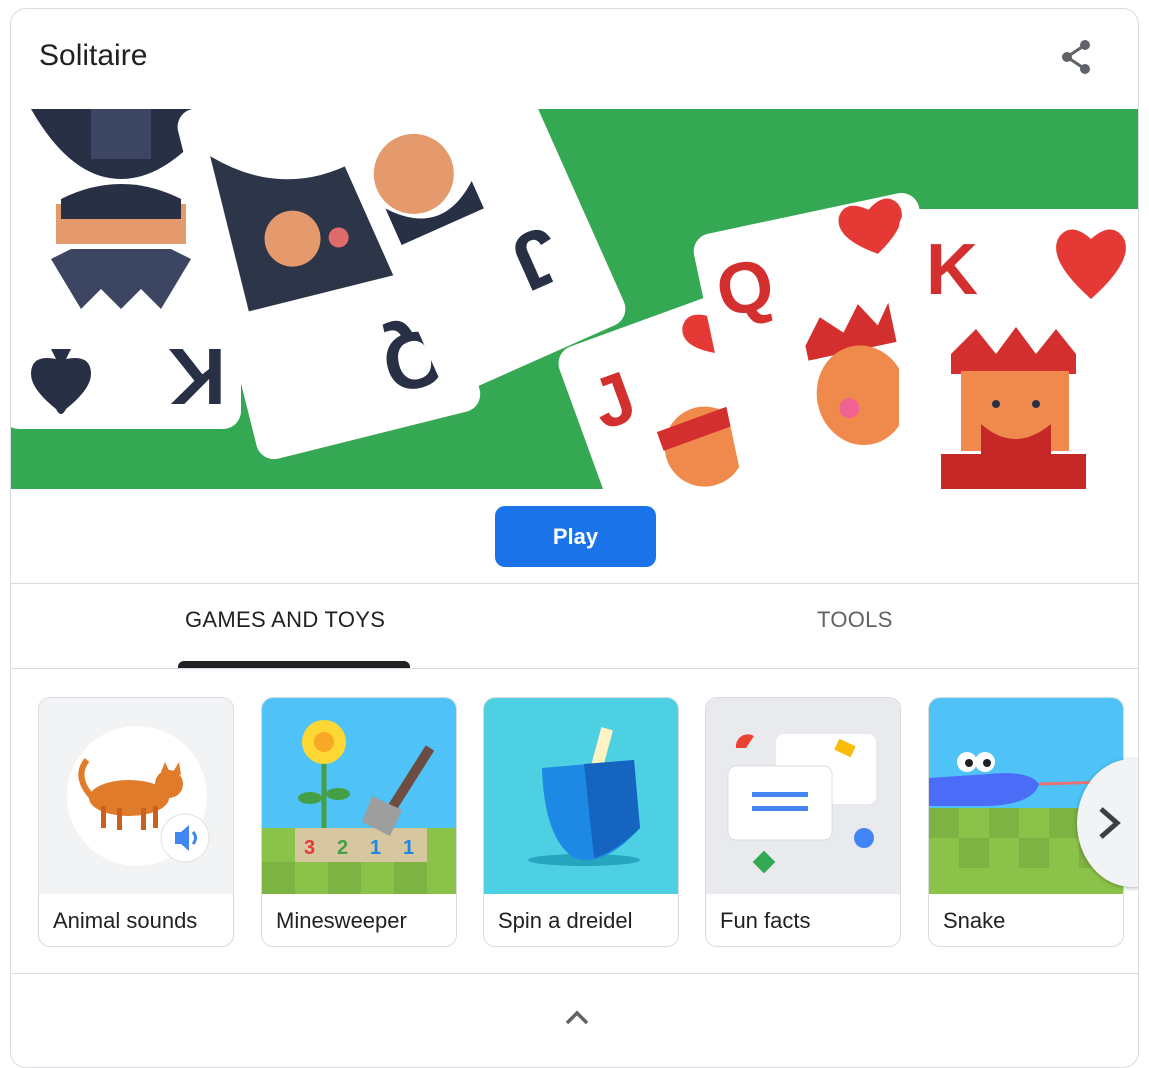 The height and width of the screenshot is (1068, 1149). Describe the element at coordinates (803, 796) in the screenshot. I see `fun-facts-icon` at that location.